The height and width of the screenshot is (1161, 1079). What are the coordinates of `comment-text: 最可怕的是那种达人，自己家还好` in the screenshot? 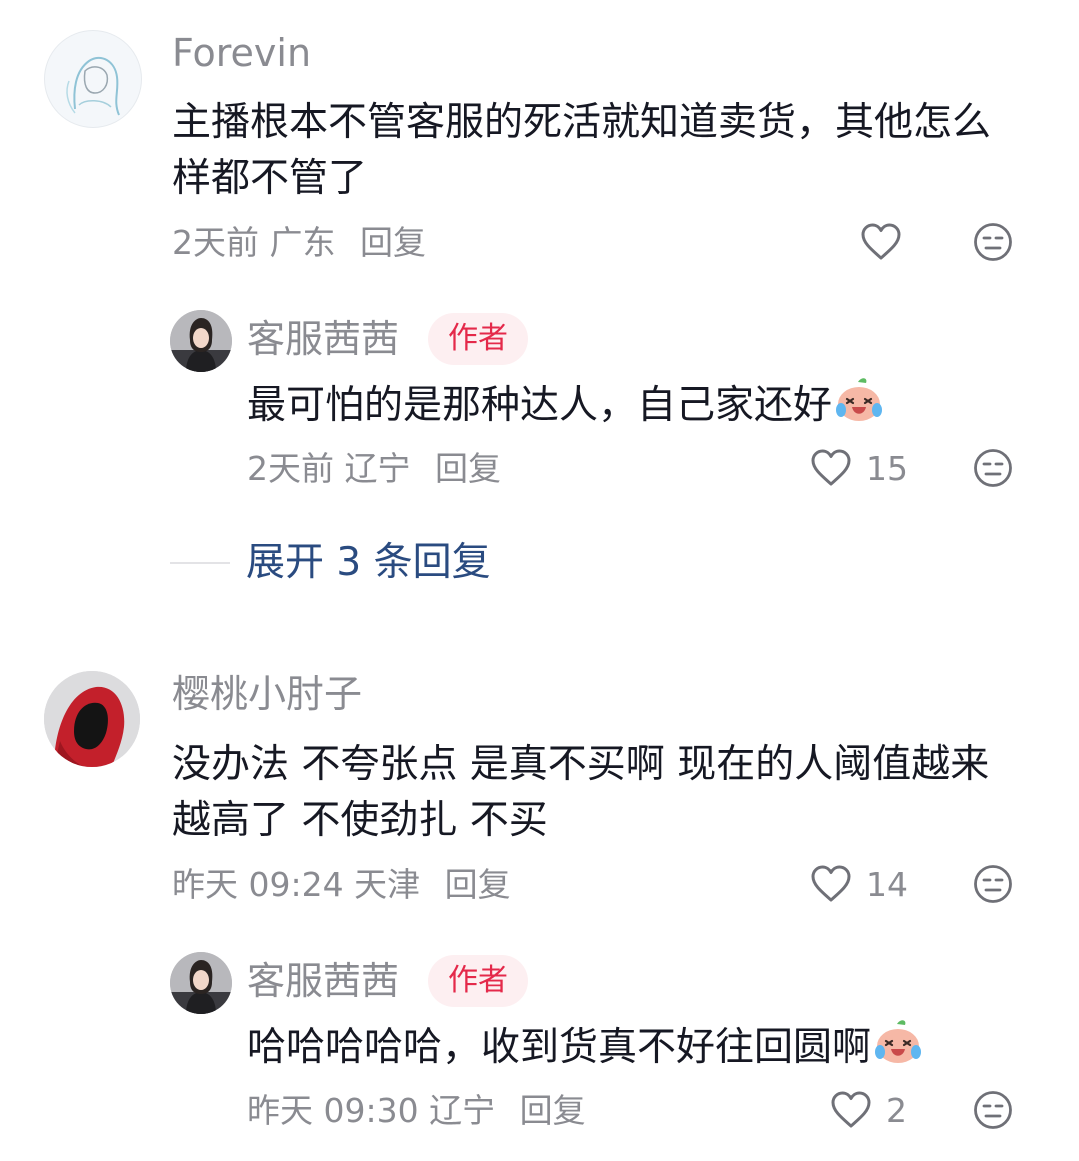 It's located at (627, 408).